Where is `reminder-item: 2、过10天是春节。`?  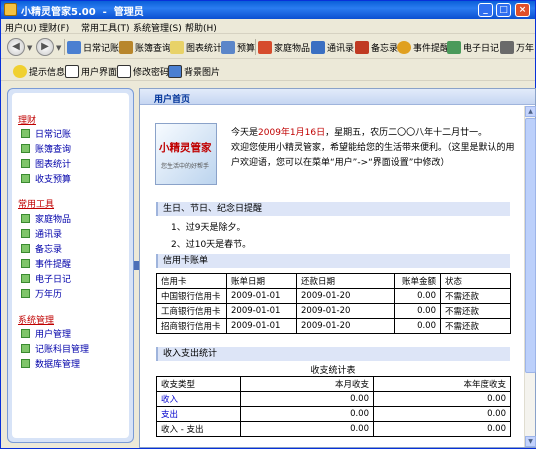 reminder-item: 2、过10天是春节。 is located at coordinates (211, 245).